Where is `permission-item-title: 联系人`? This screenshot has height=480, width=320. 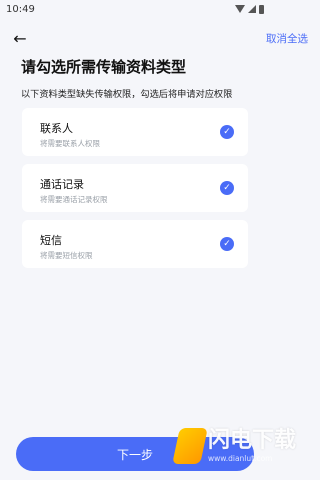 permission-item-title: 联系人 is located at coordinates (56, 128).